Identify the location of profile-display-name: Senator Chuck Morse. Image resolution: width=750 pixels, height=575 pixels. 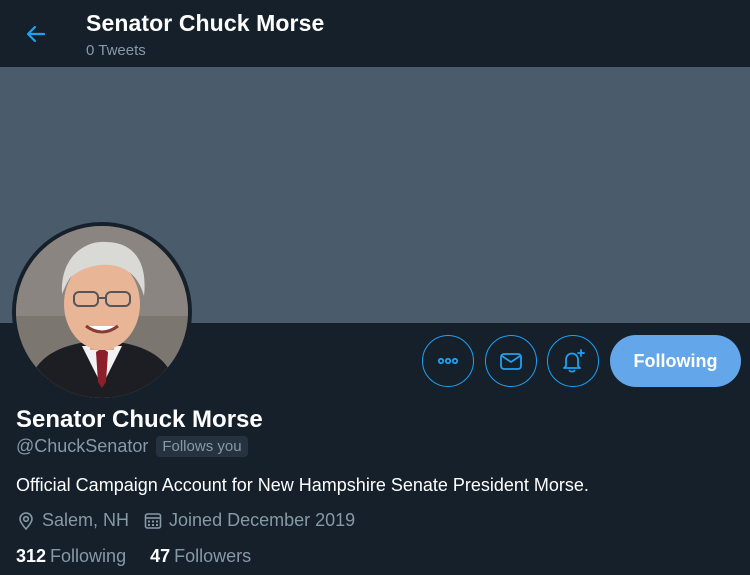
(139, 419).